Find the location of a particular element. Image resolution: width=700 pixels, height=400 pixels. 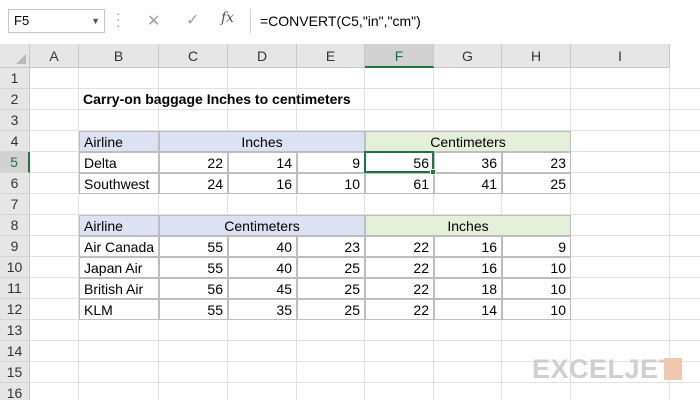

row-header-8: 8 is located at coordinates (15, 225).